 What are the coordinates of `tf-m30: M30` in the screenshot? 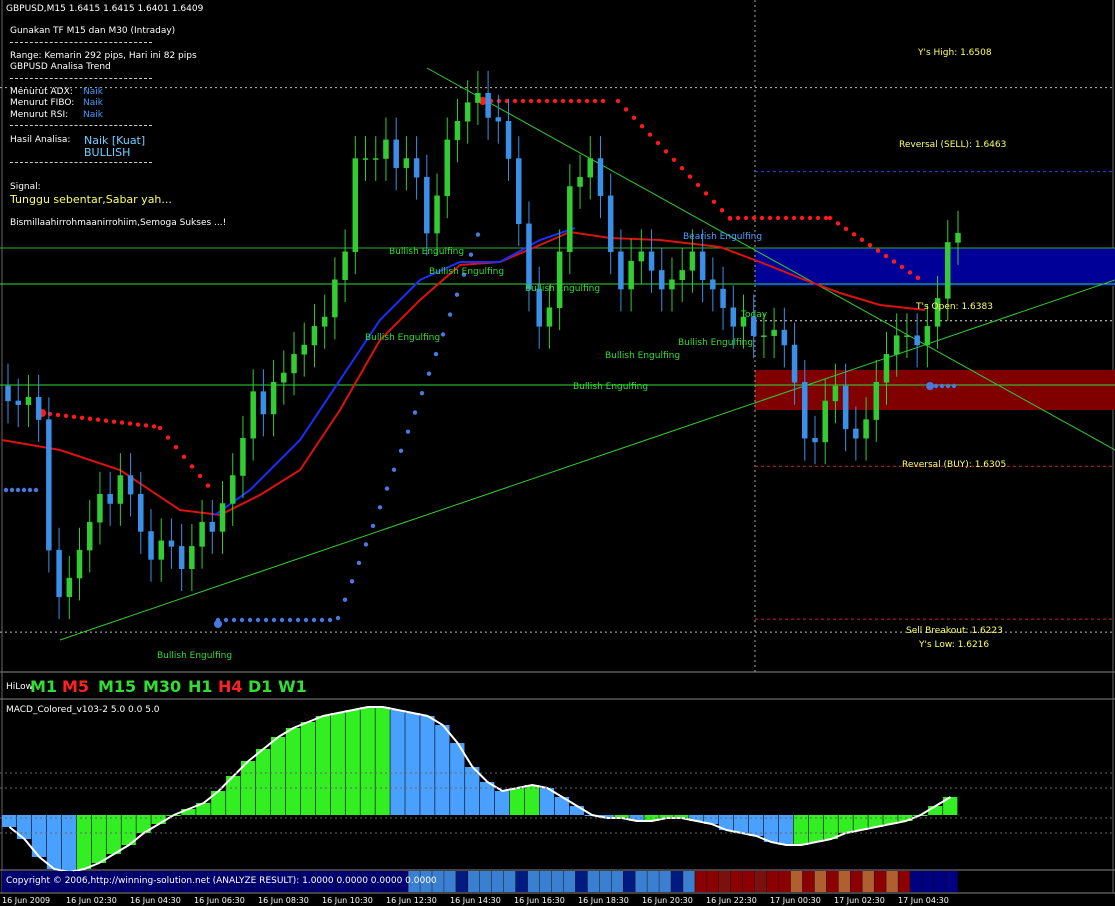 It's located at (162, 687).